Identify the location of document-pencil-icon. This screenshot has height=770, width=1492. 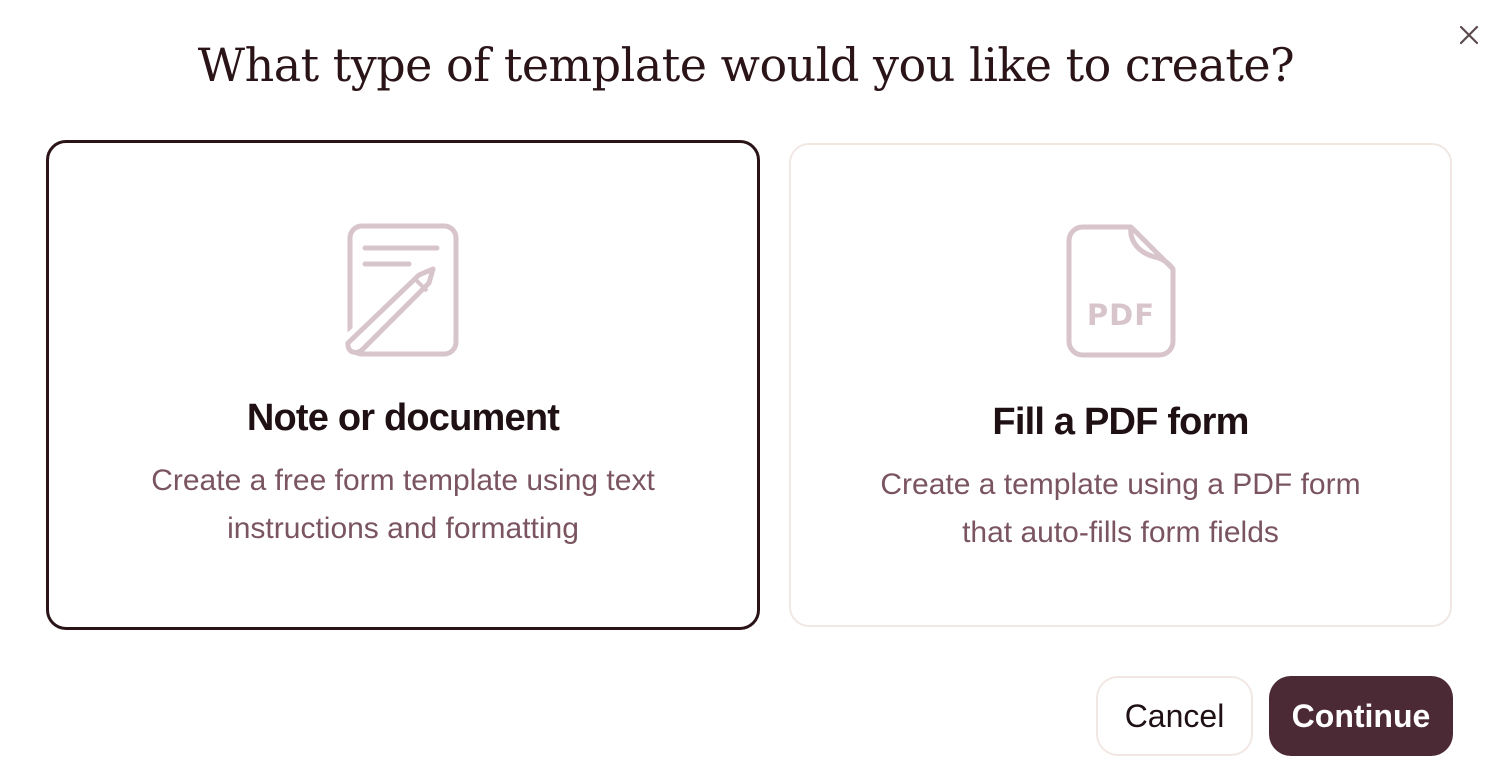
(403, 292).